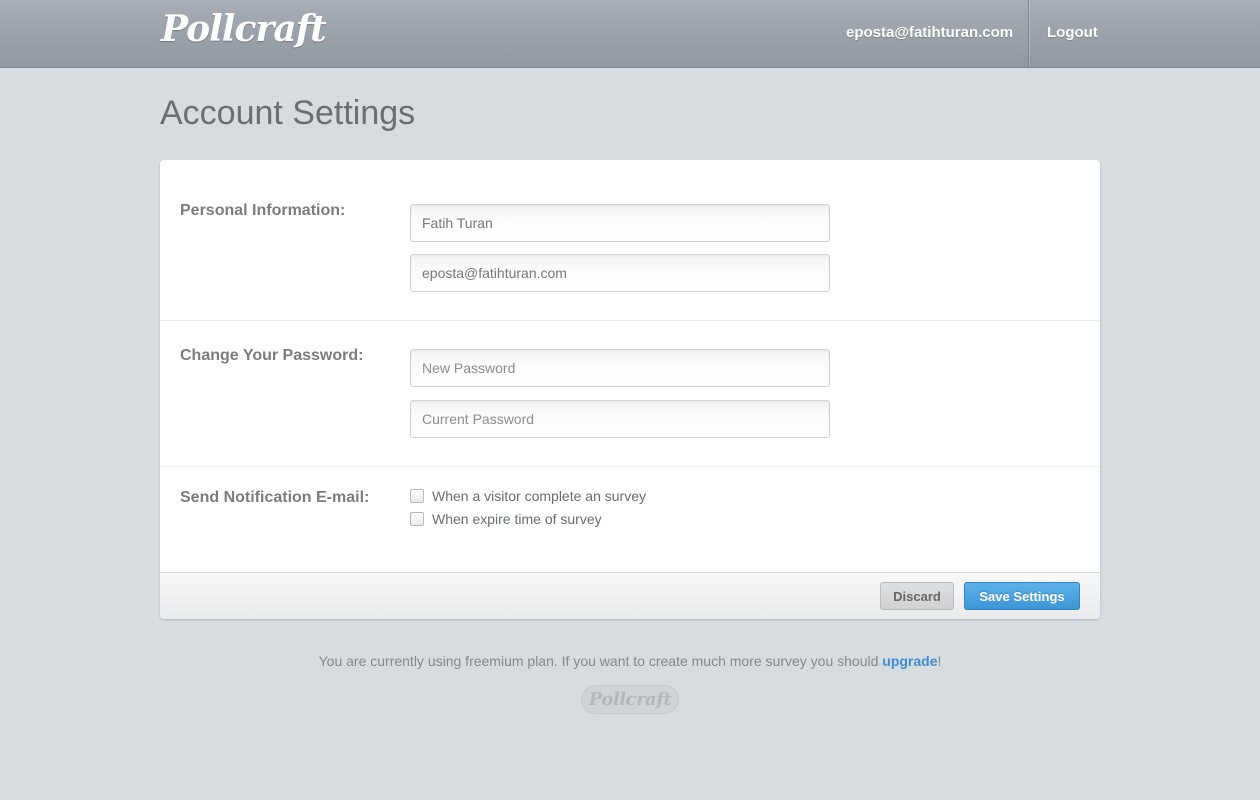  Describe the element at coordinates (909, 661) in the screenshot. I see `upgrade-link: upgrade` at that location.